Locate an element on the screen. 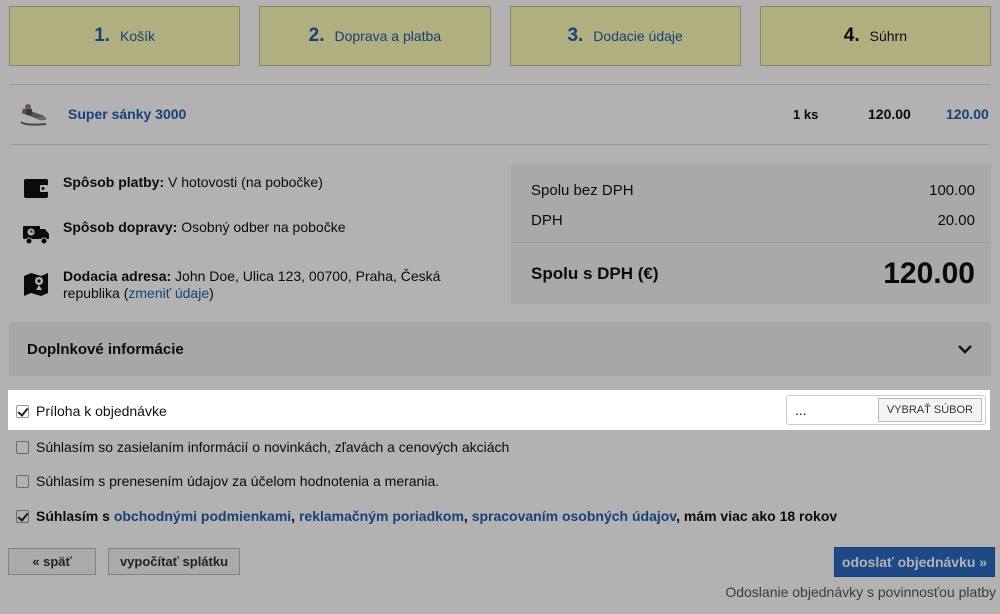  step-label: Košík is located at coordinates (138, 36).